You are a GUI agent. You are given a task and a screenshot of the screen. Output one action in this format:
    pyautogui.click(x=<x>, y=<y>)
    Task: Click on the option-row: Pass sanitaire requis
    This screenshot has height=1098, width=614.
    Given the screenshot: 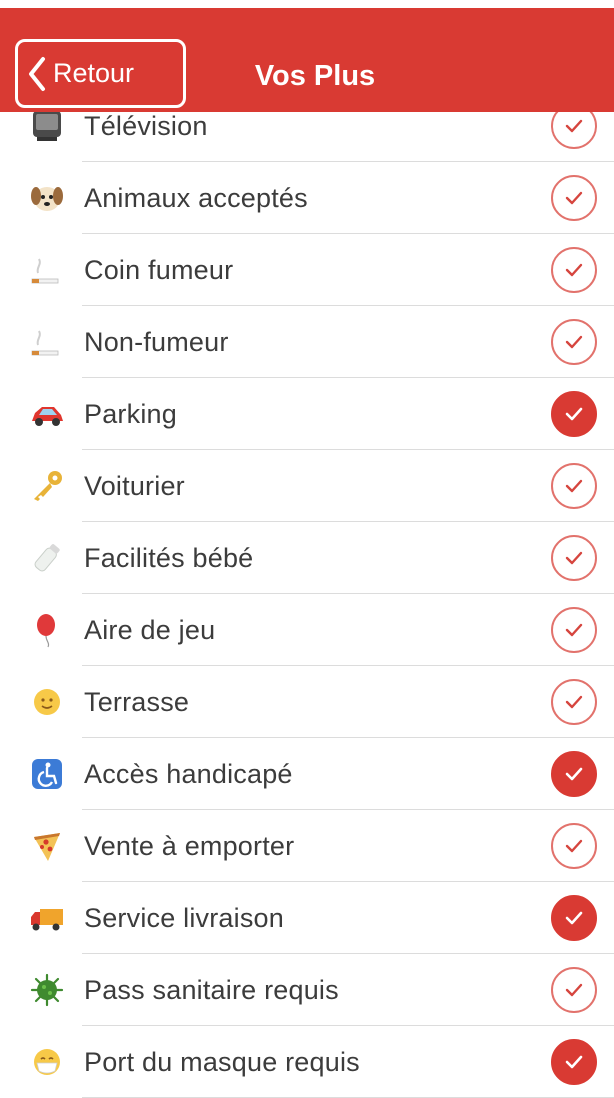 What is the action you would take?
    pyautogui.click(x=307, y=990)
    